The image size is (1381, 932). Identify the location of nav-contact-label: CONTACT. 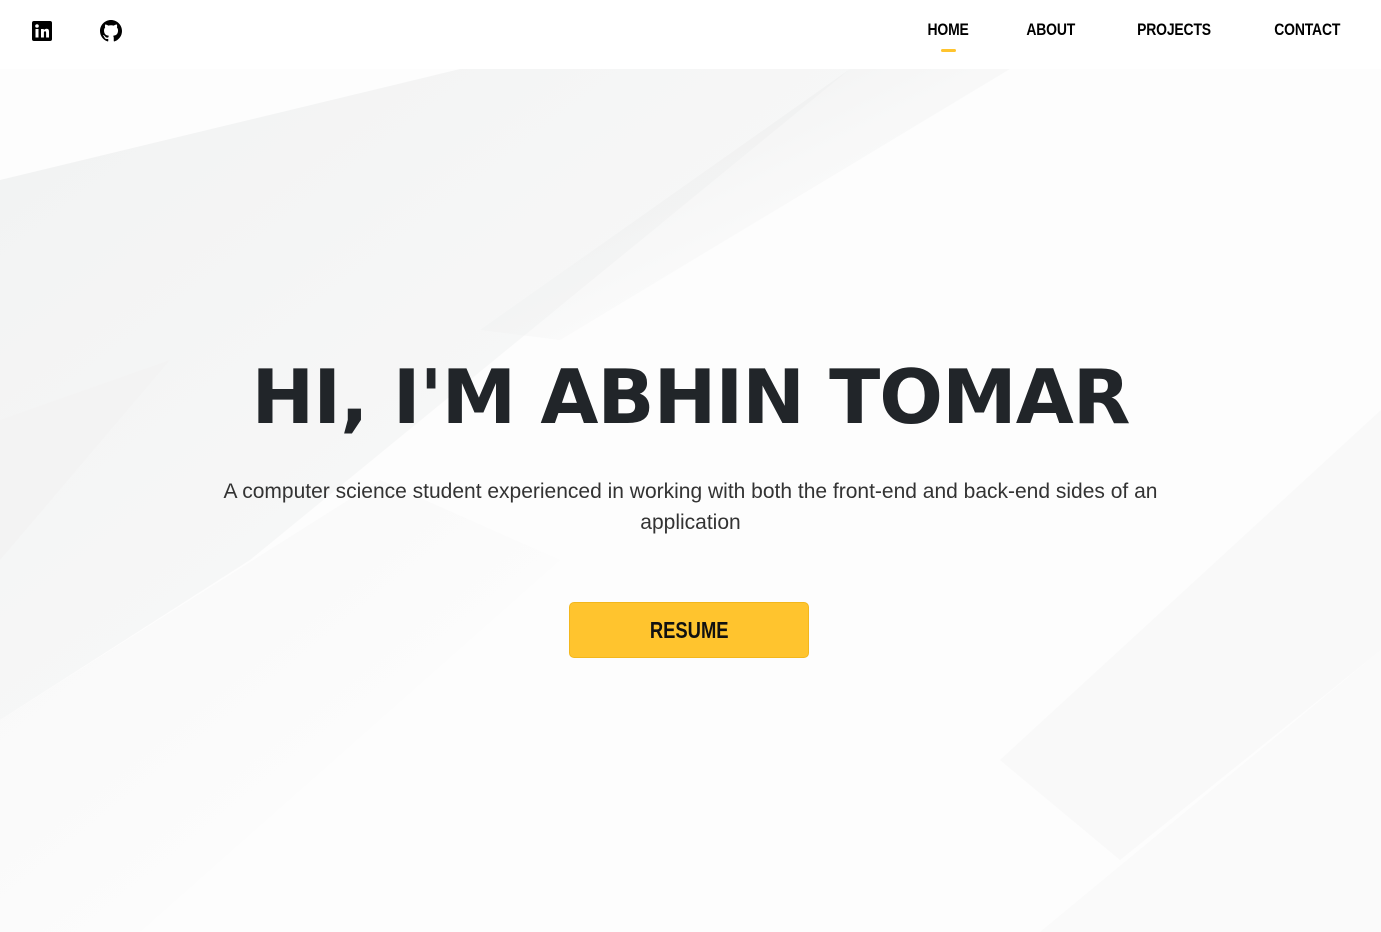
(1306, 29).